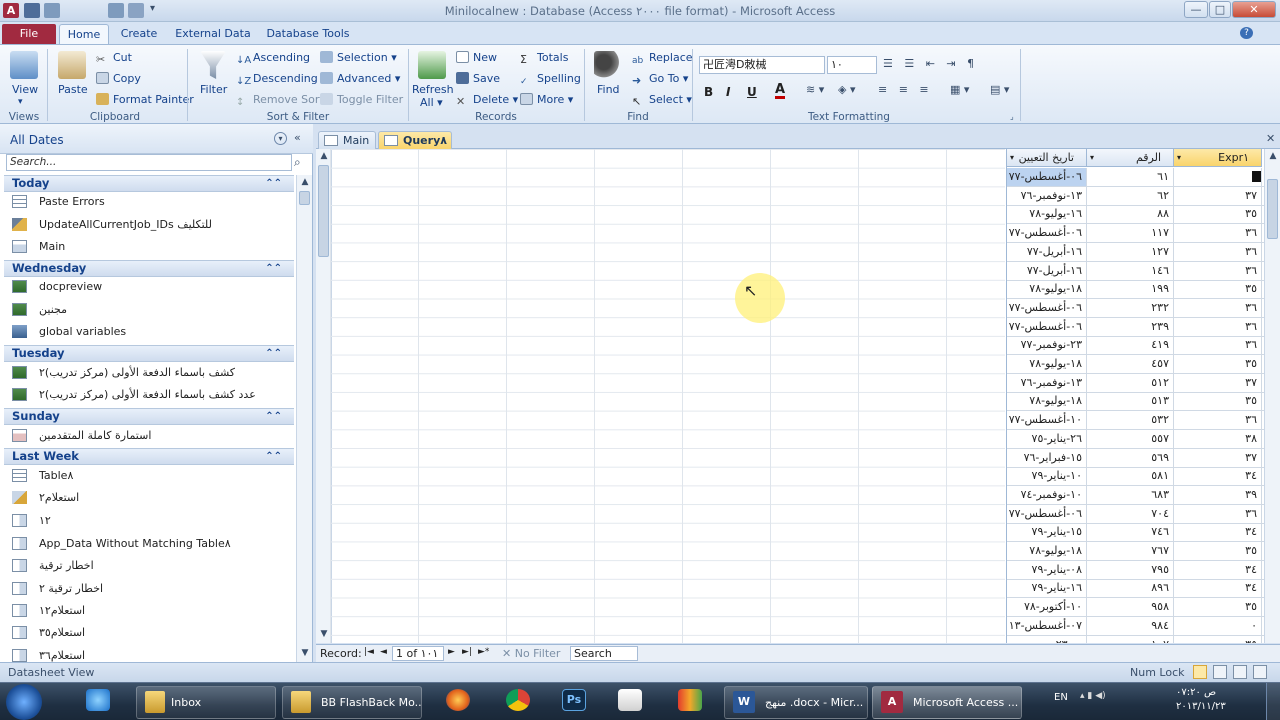  Describe the element at coordinates (149, 183) in the screenshot. I see `nav-group-today: Today ⌃⌃` at that location.